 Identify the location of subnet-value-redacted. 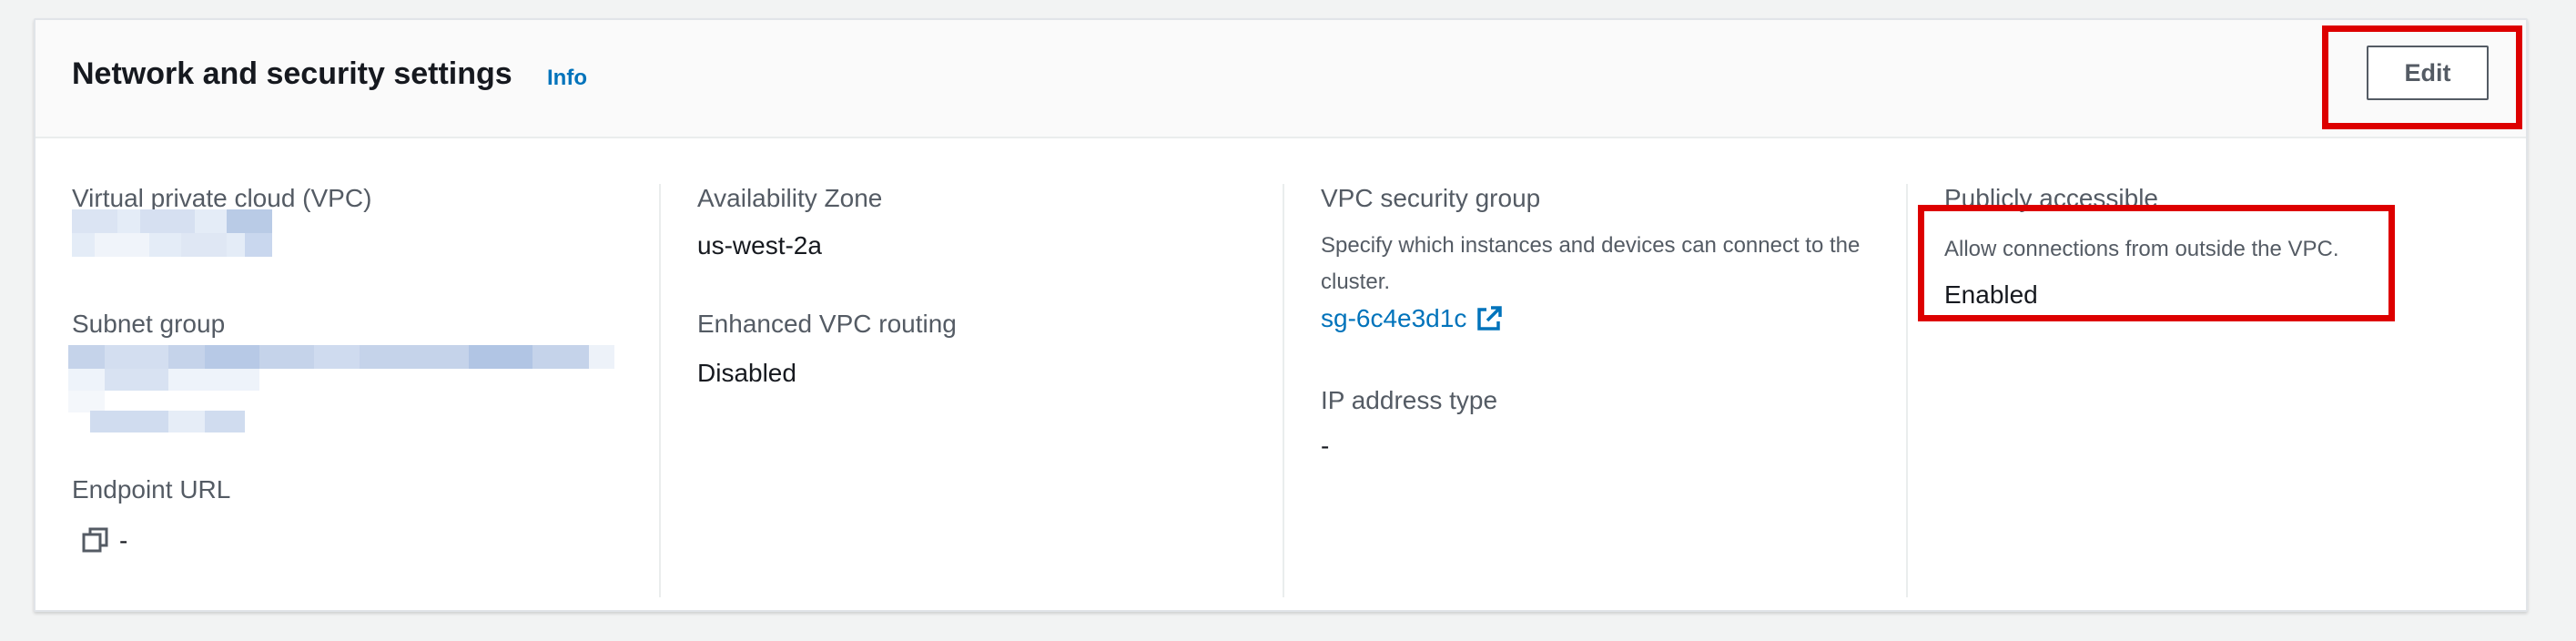
(341, 388).